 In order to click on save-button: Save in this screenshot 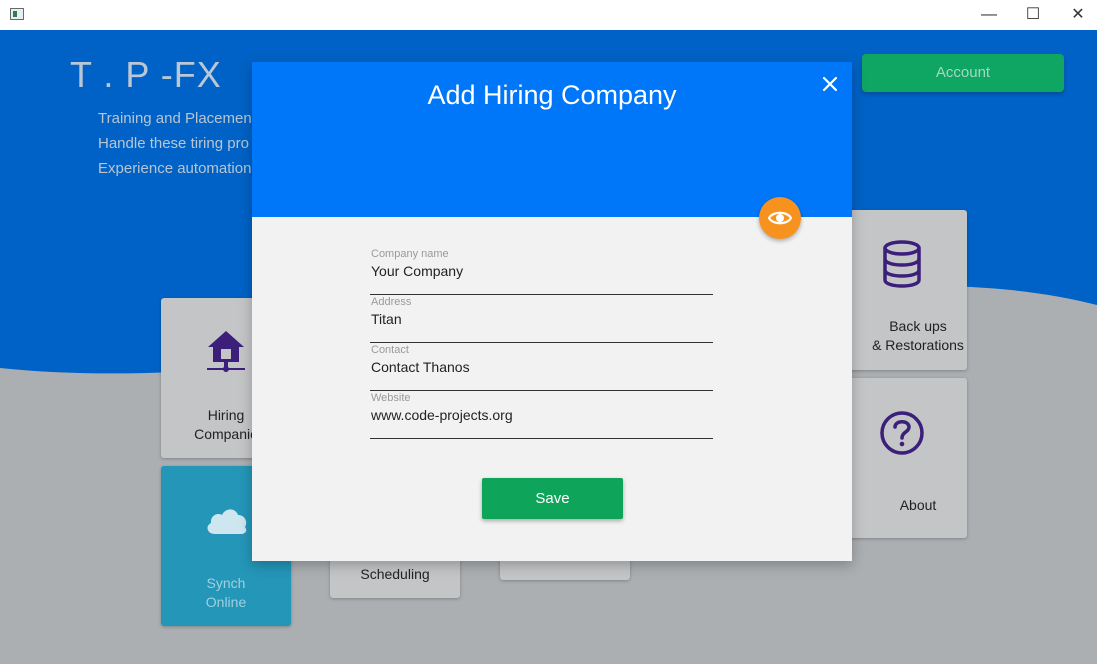, I will do `click(552, 498)`.